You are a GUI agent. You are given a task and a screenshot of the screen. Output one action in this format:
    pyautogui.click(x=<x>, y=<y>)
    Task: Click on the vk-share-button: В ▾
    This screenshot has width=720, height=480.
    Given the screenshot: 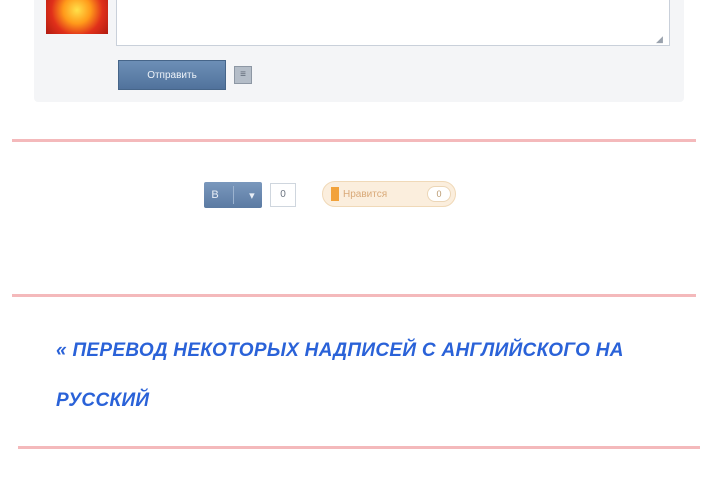 What is the action you would take?
    pyautogui.click(x=233, y=195)
    